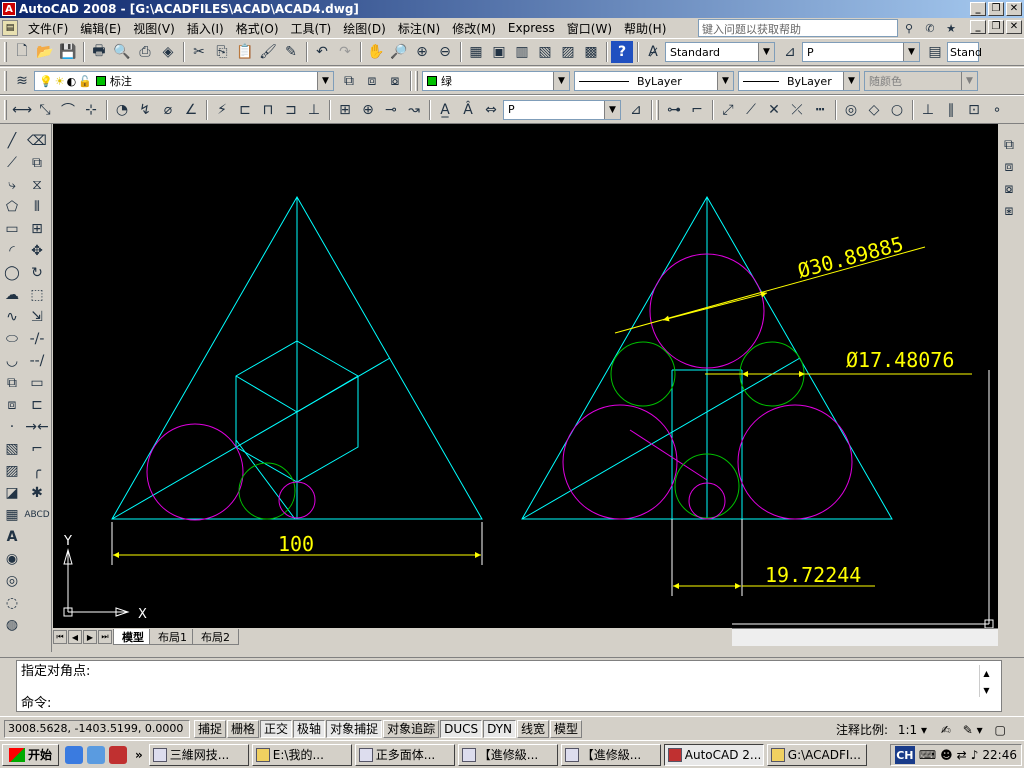 This screenshot has height=768, width=1024. Describe the element at coordinates (12, 625) in the screenshot. I see `helix-icon: ◍` at that location.